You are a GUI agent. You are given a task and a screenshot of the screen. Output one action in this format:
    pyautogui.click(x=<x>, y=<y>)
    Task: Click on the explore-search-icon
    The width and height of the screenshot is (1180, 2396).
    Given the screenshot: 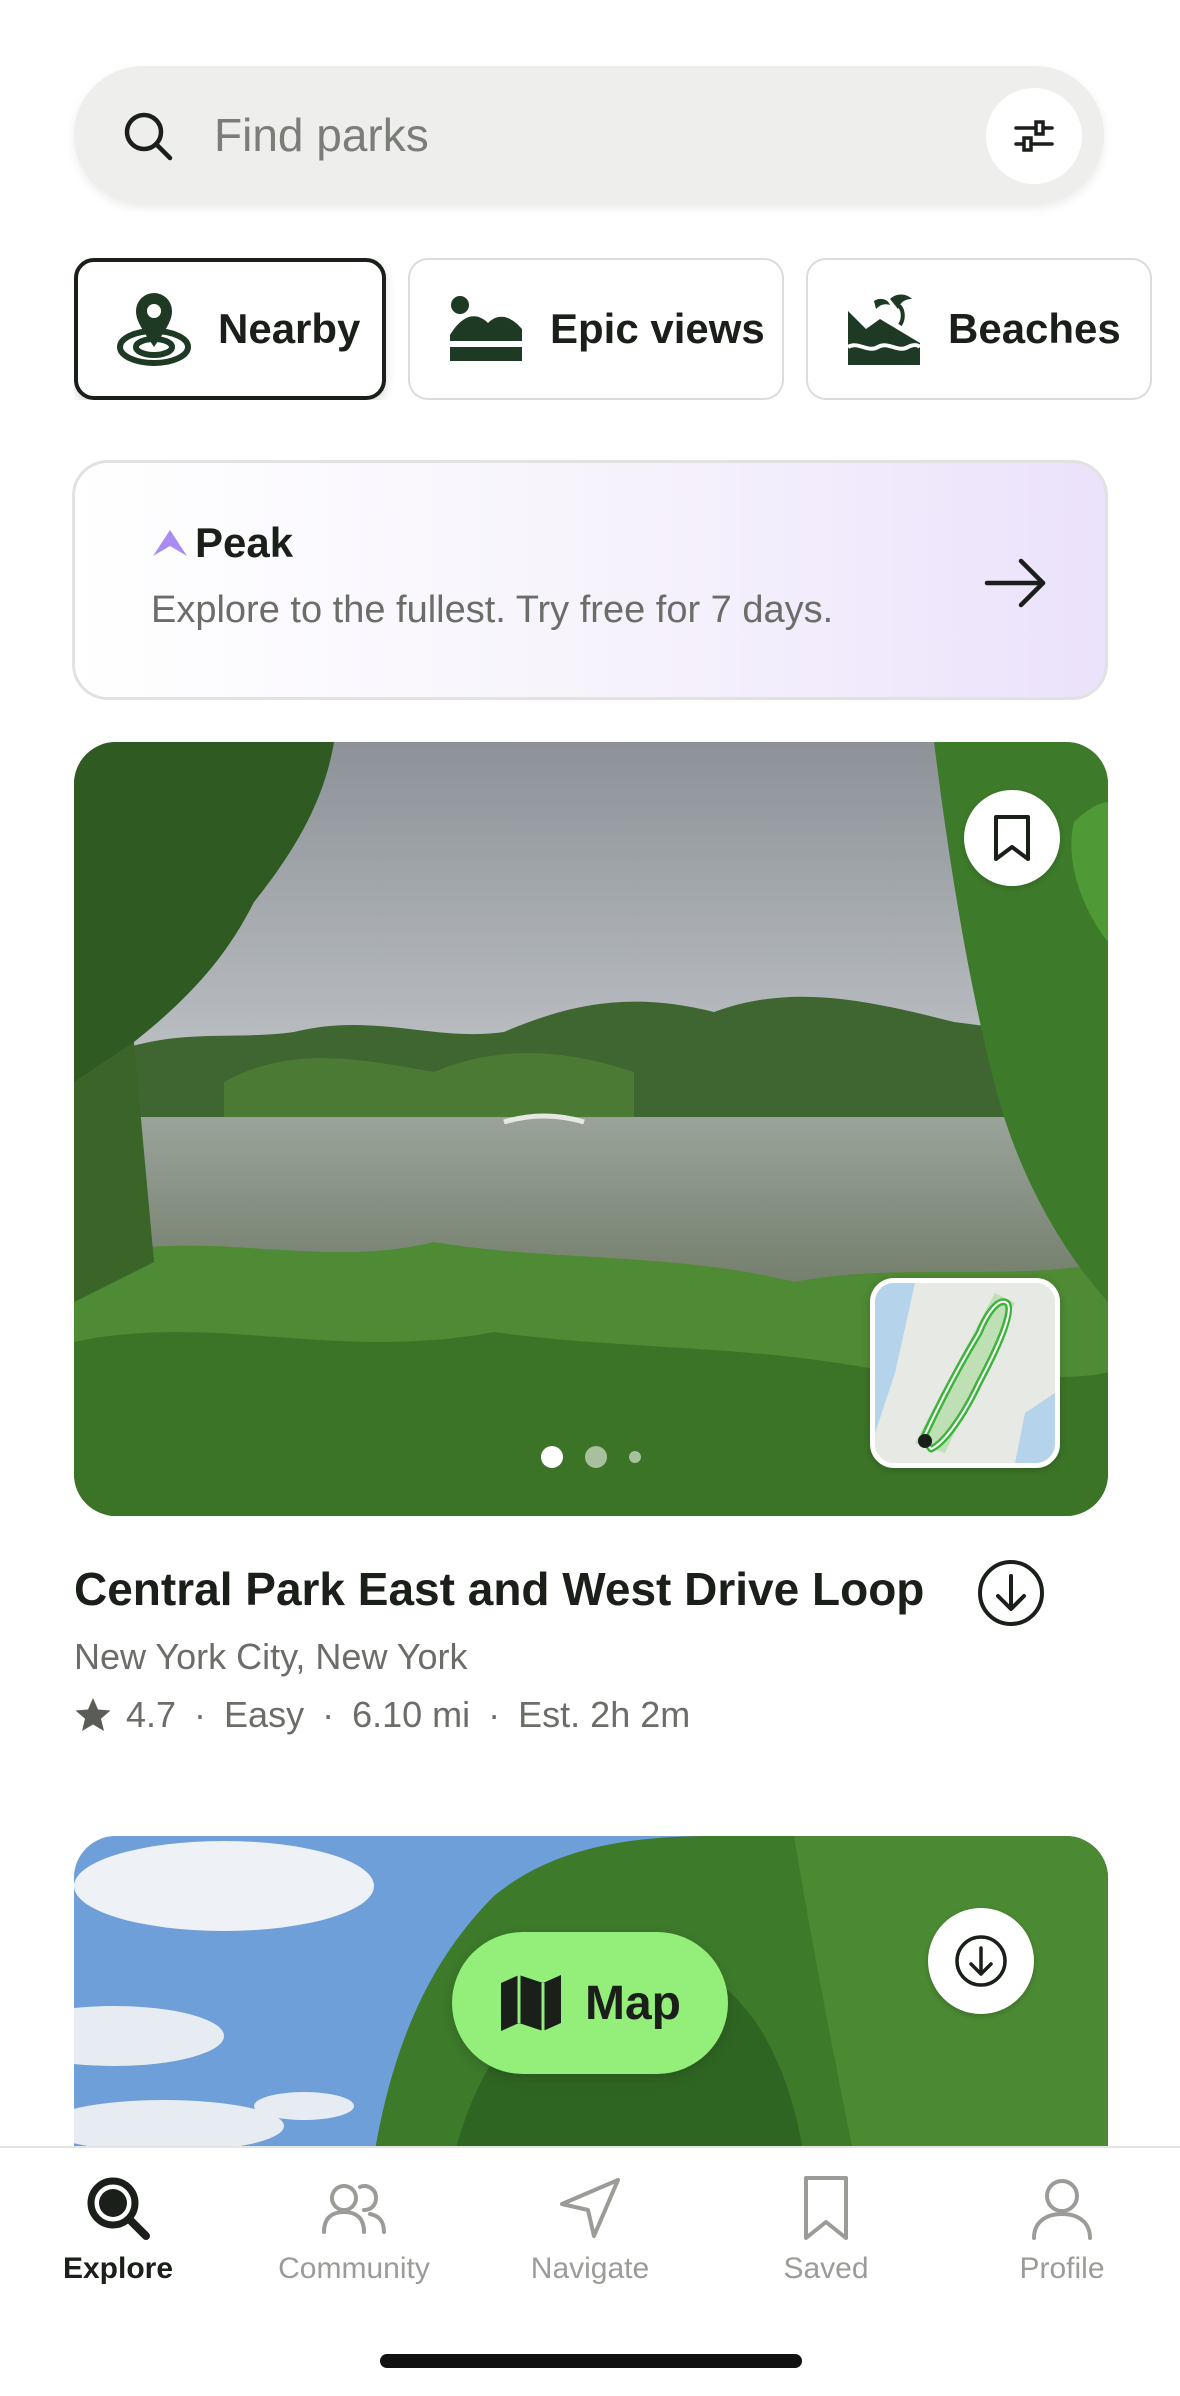 What is the action you would take?
    pyautogui.click(x=118, y=2208)
    